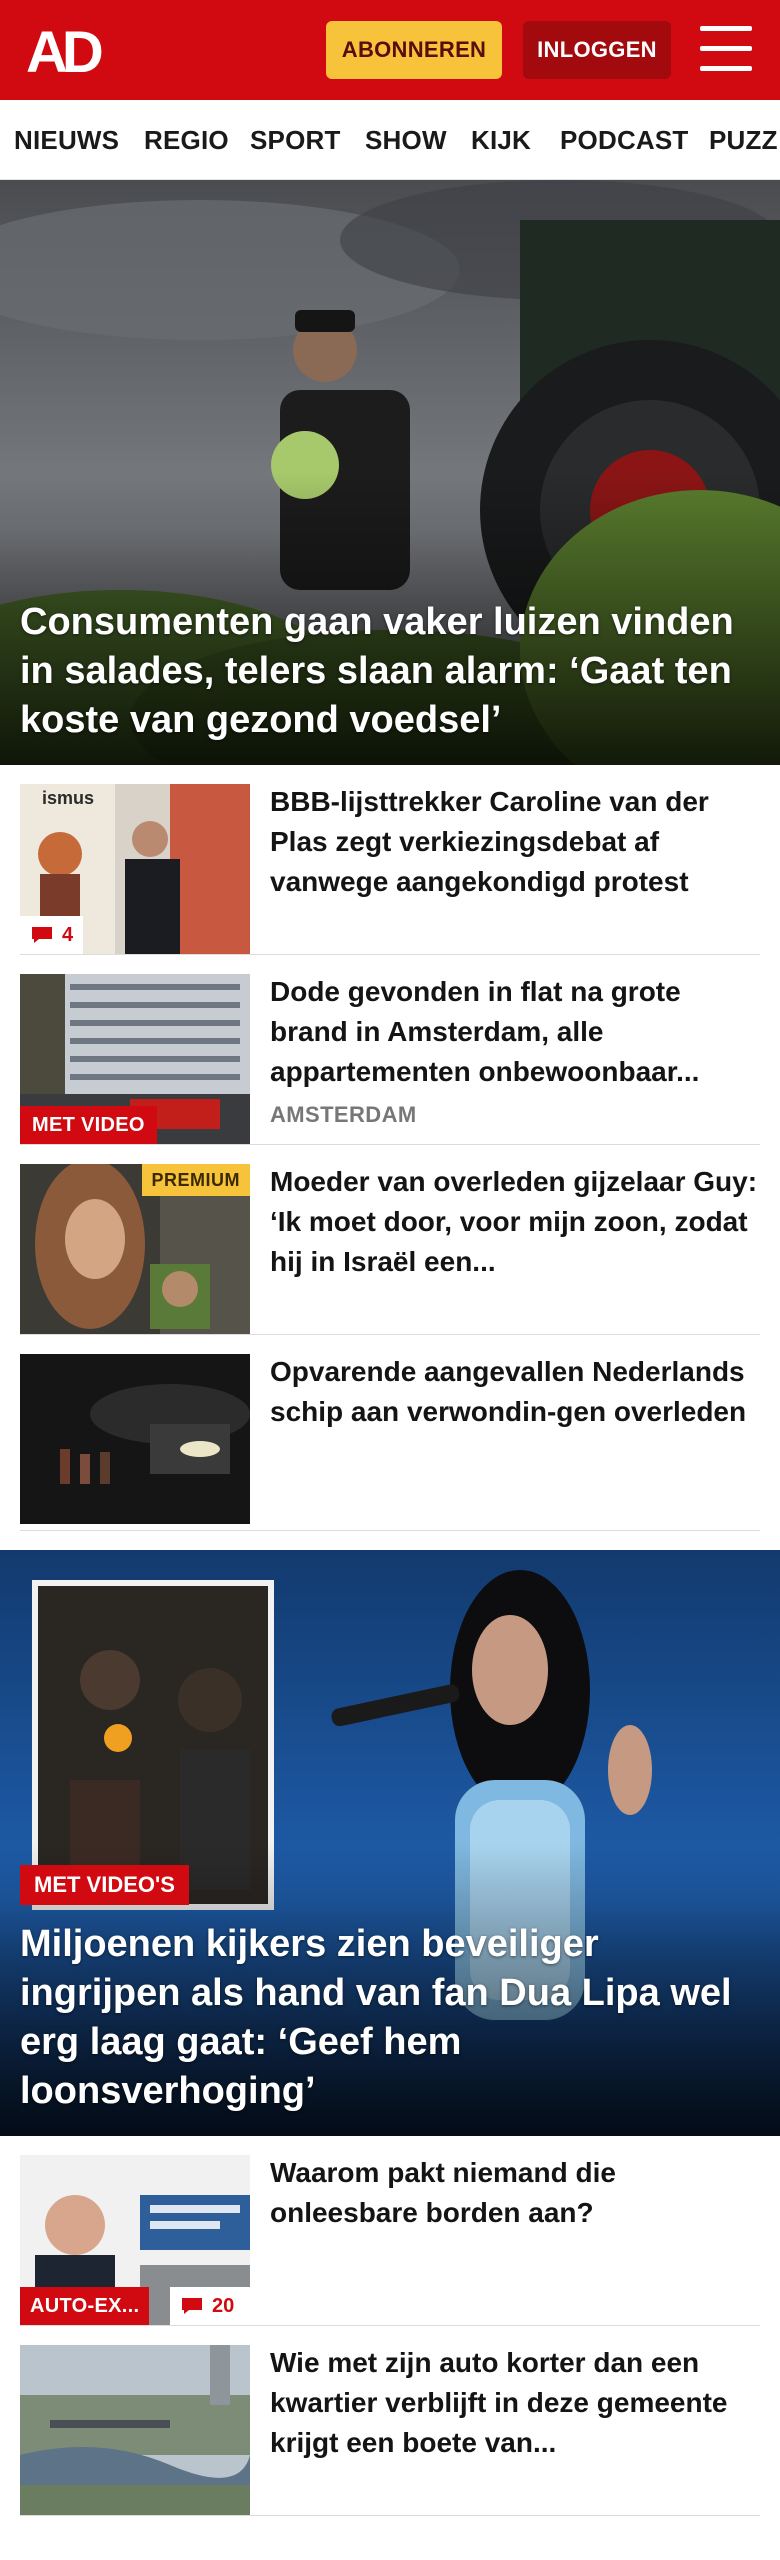 The width and height of the screenshot is (780, 2560). What do you see at coordinates (135, 1059) in the screenshot?
I see `article-thumbnail: MET VIDEO` at bounding box center [135, 1059].